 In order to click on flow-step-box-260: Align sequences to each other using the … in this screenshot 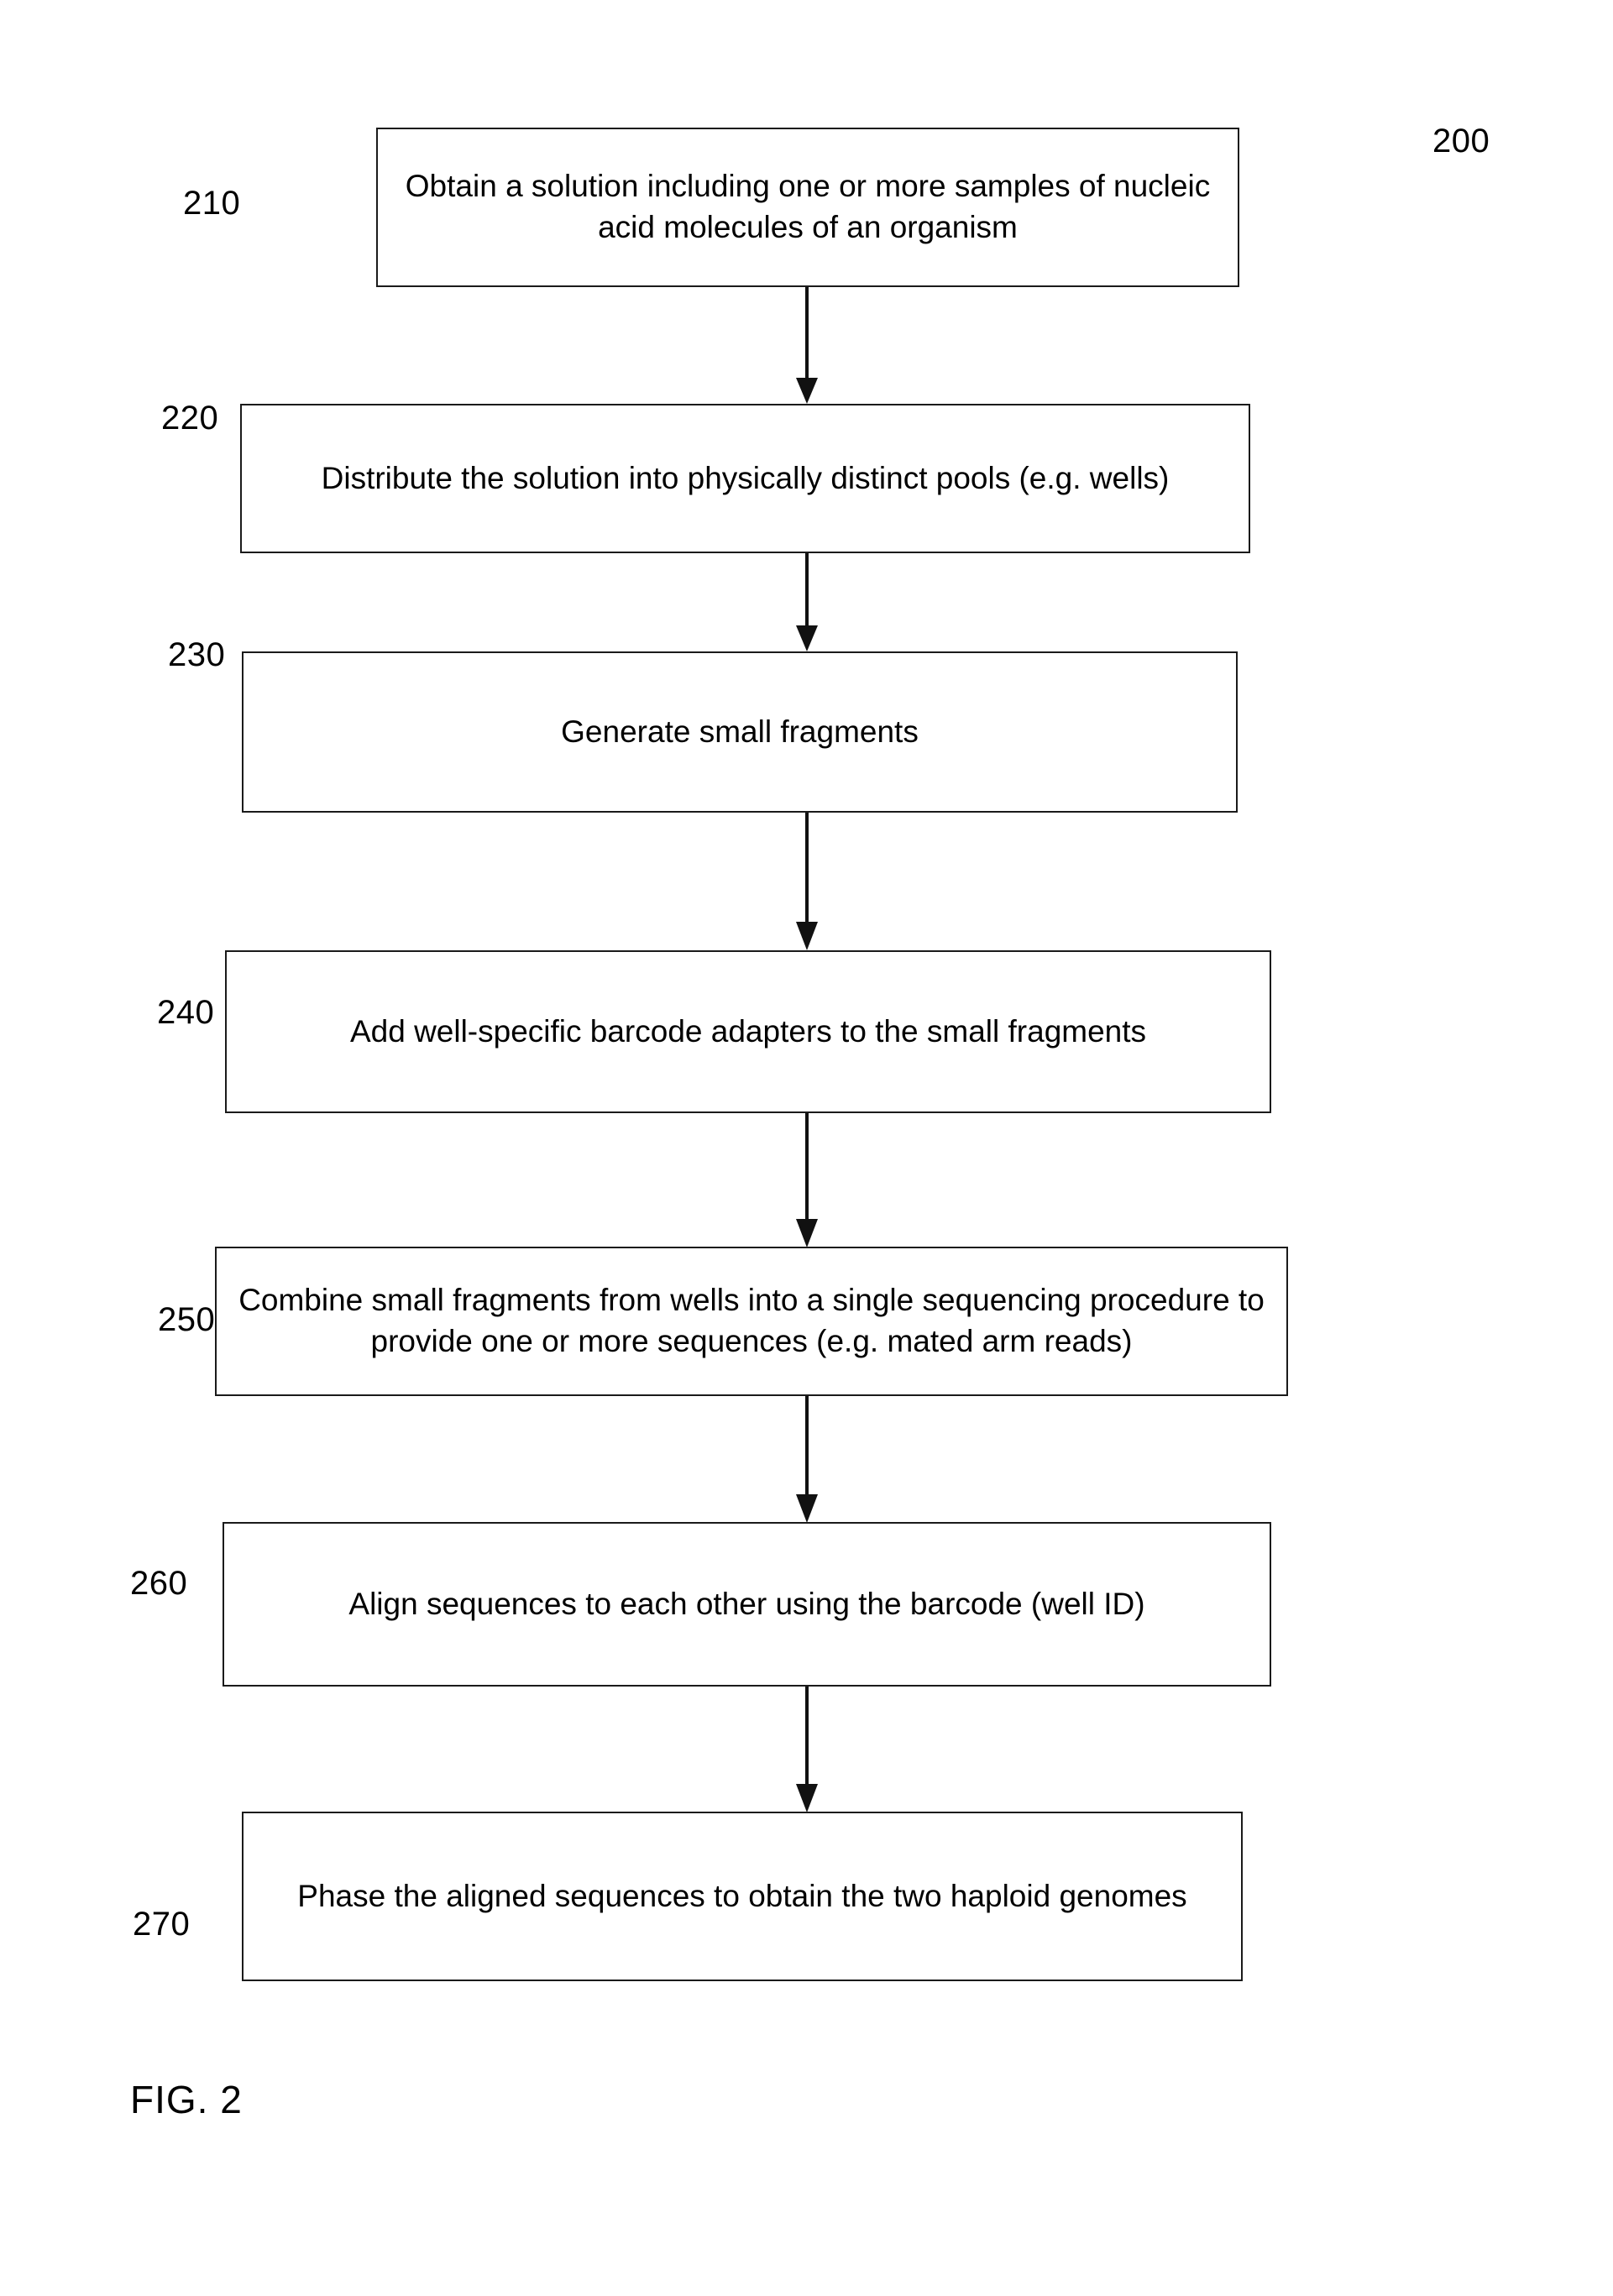, I will do `click(747, 1604)`.